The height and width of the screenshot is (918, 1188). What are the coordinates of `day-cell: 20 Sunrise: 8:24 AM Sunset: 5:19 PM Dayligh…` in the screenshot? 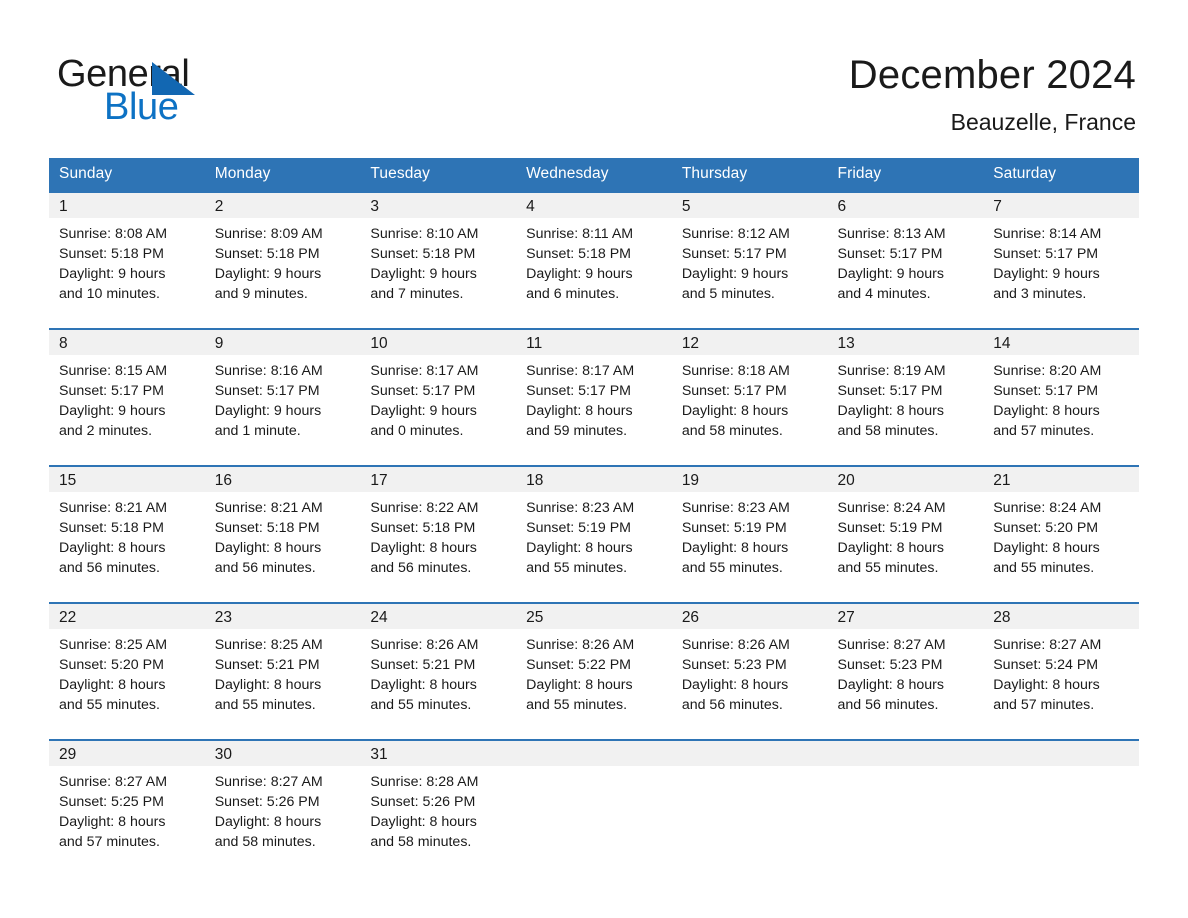 It's located at (905, 534).